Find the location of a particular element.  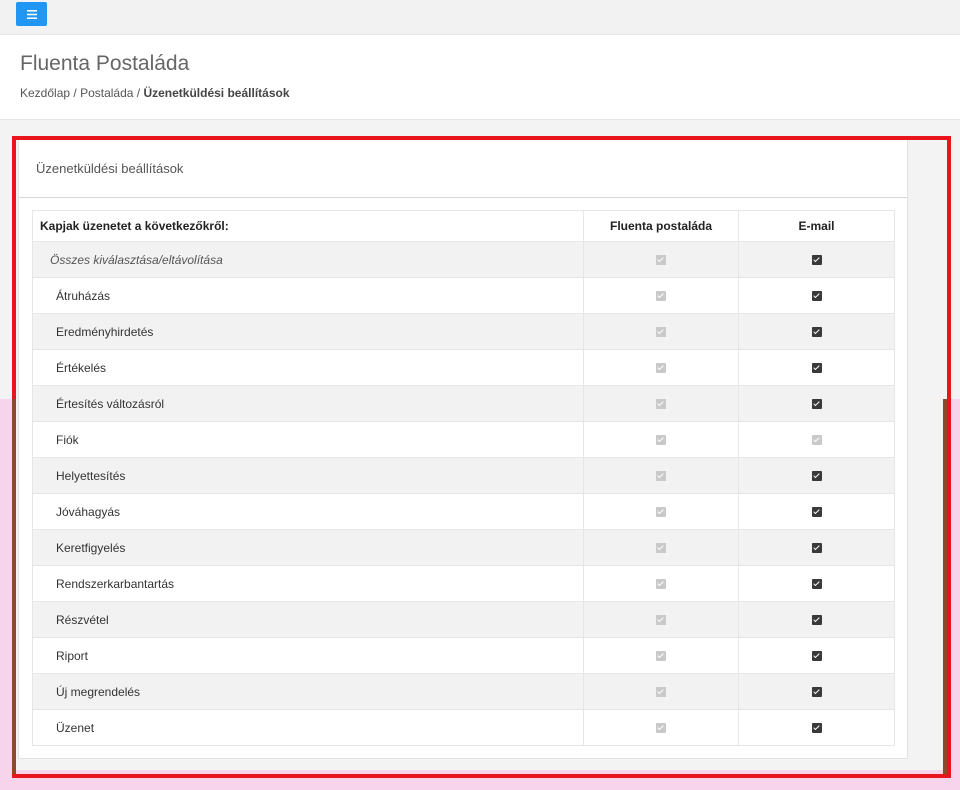

breadcrumb-home-link: Kezdőlap is located at coordinates (45, 93).